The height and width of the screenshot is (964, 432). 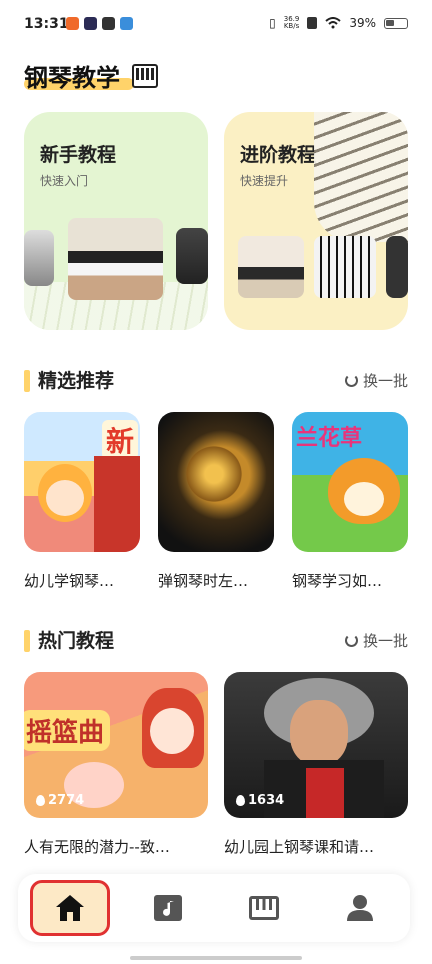 I want to click on hot-thumb-text-1: 摇篮曲, so click(x=67, y=730).